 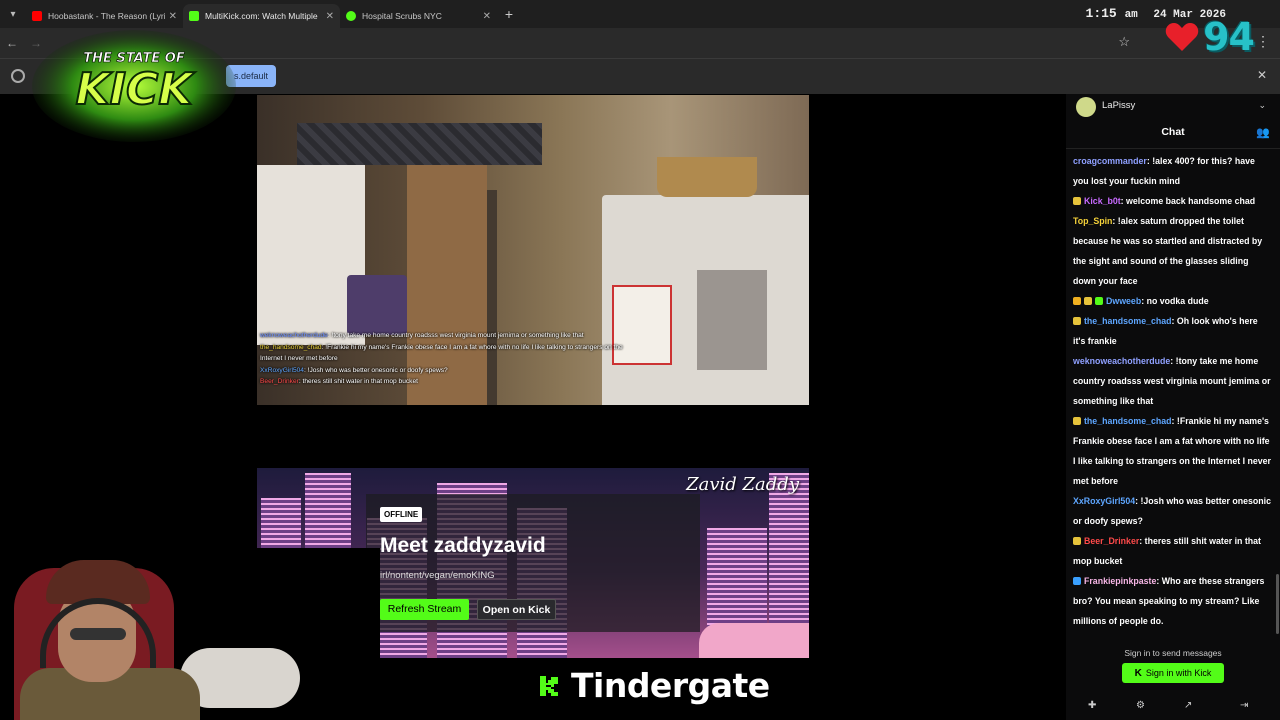 I want to click on gear-icon: ⚙, so click(x=1140, y=705).